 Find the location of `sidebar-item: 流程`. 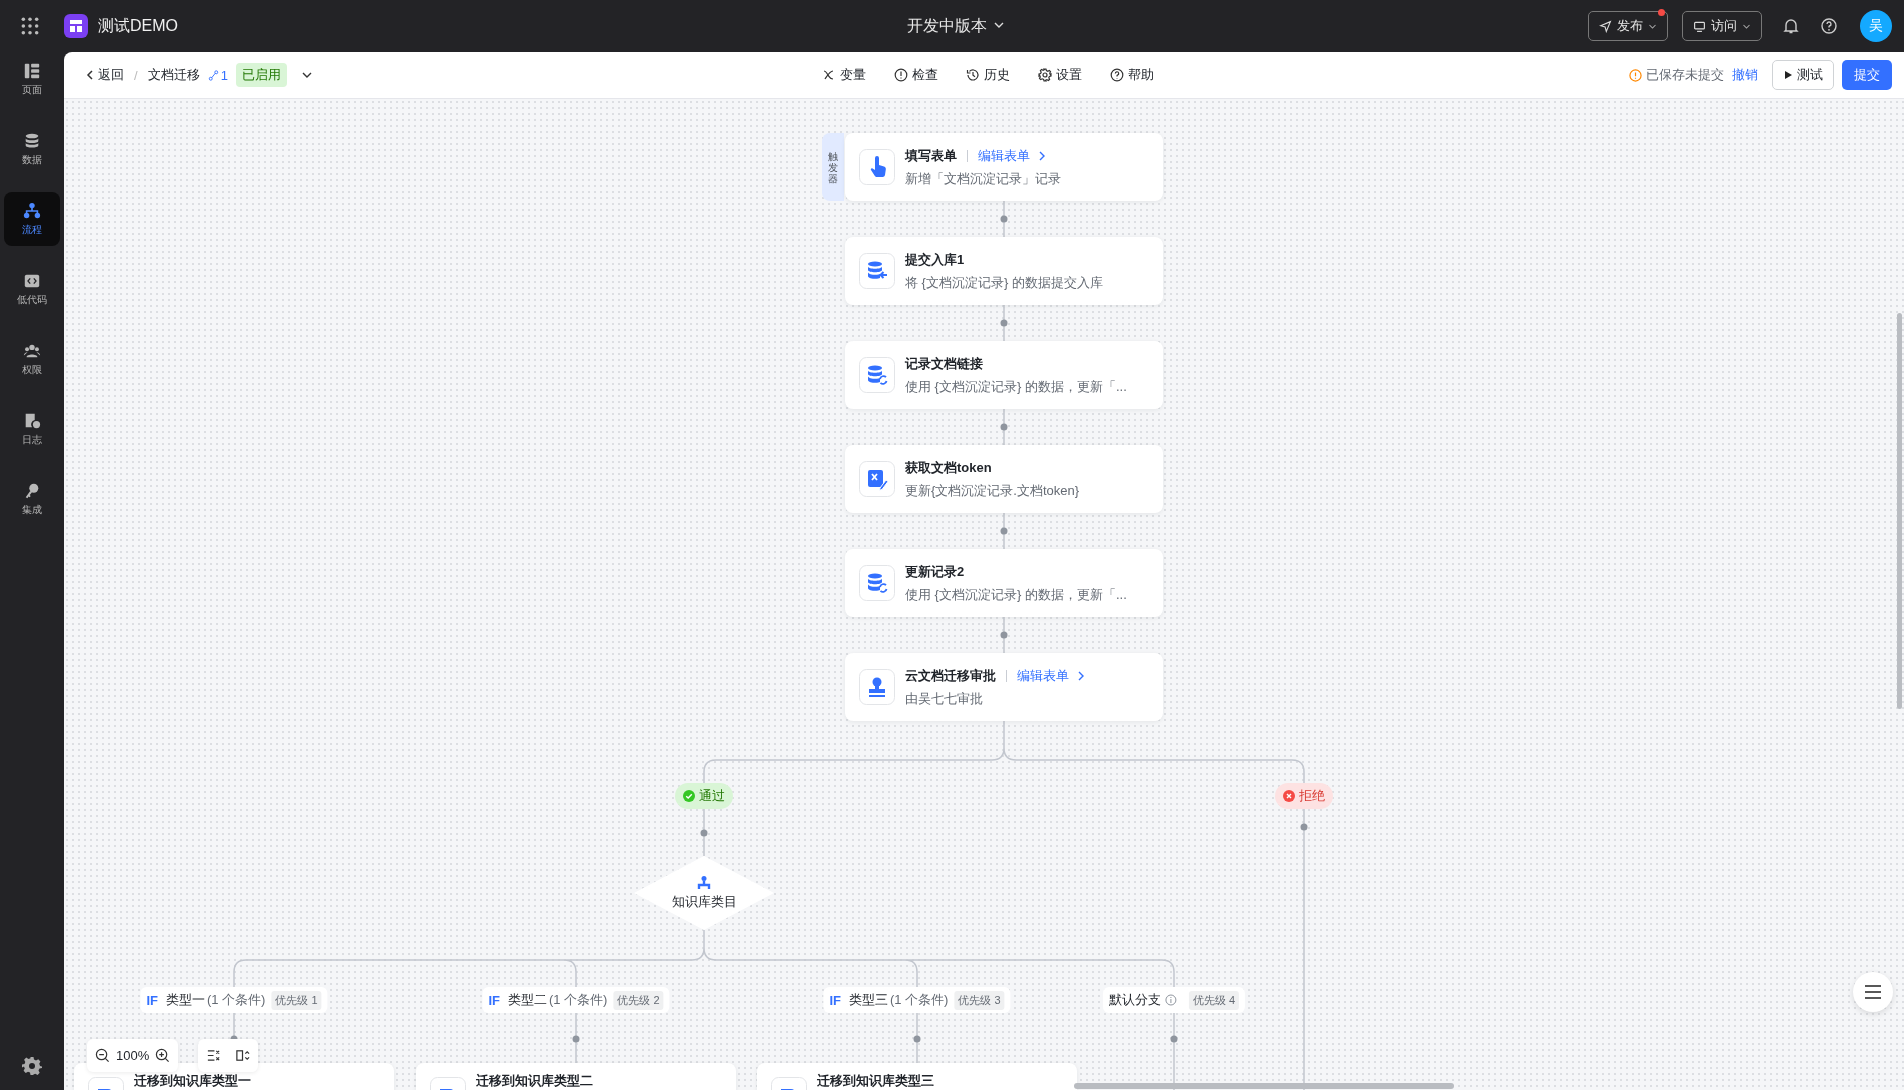

sidebar-item: 流程 is located at coordinates (32, 219).